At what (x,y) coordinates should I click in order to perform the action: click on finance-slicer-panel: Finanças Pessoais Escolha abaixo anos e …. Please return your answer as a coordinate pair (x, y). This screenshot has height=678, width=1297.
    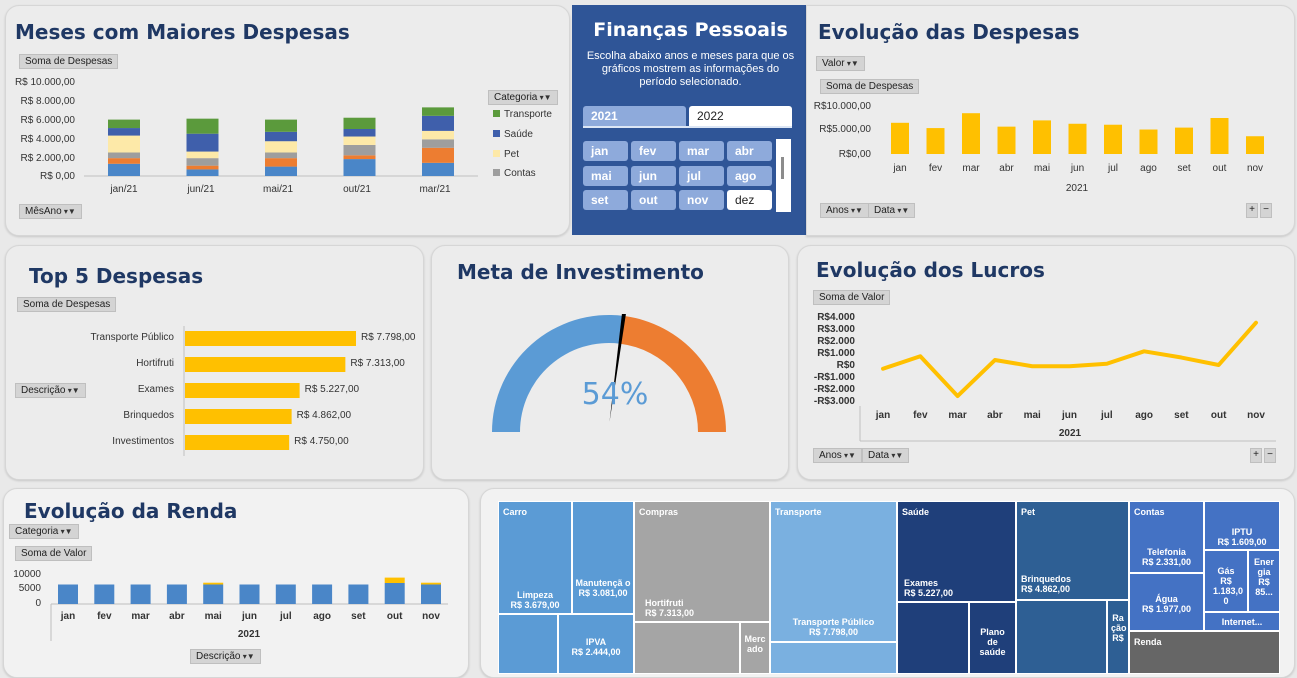
    Looking at the image, I should click on (690, 120).